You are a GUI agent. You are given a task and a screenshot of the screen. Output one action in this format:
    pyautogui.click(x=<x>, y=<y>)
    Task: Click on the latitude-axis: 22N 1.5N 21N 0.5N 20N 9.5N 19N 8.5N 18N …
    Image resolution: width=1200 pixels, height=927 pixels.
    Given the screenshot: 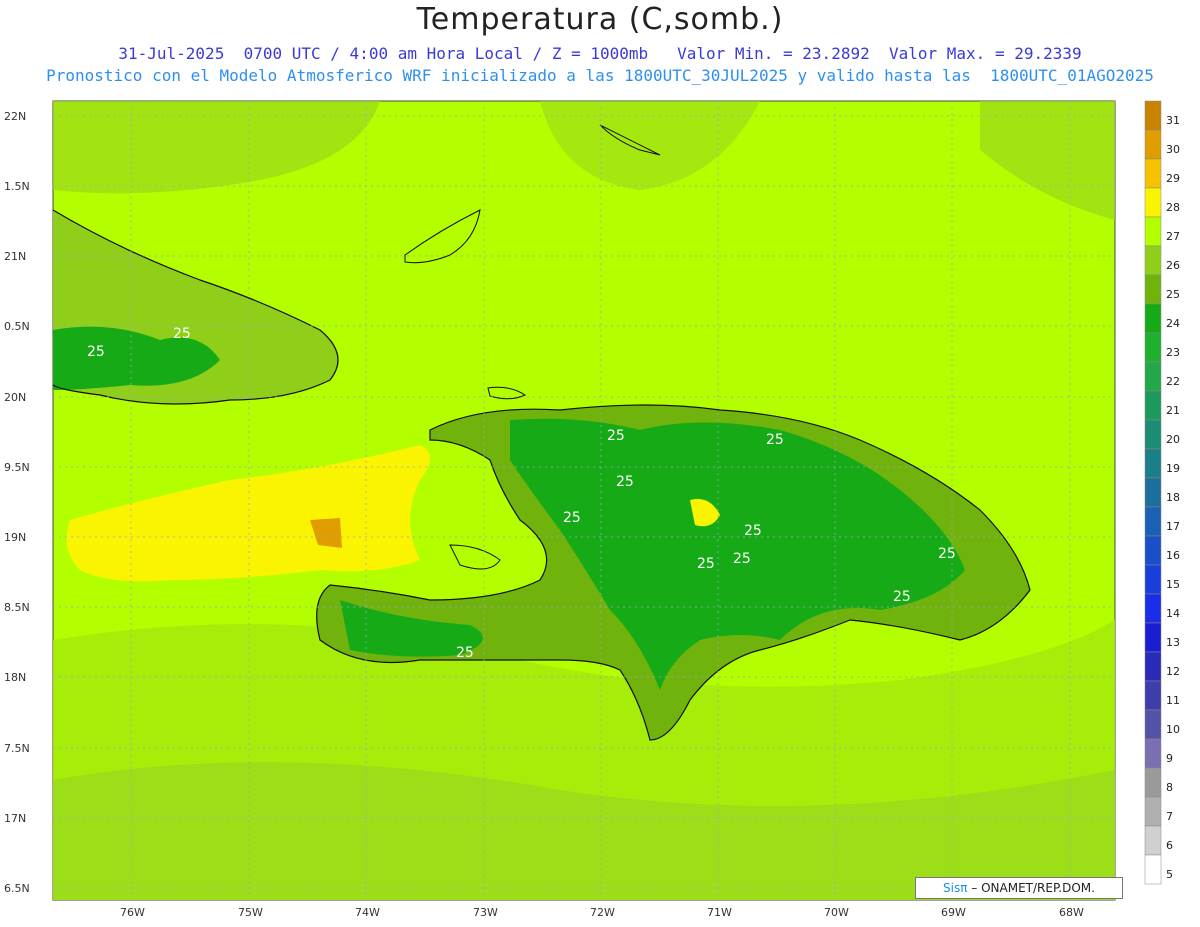 What is the action you would take?
    pyautogui.click(x=17, y=502)
    